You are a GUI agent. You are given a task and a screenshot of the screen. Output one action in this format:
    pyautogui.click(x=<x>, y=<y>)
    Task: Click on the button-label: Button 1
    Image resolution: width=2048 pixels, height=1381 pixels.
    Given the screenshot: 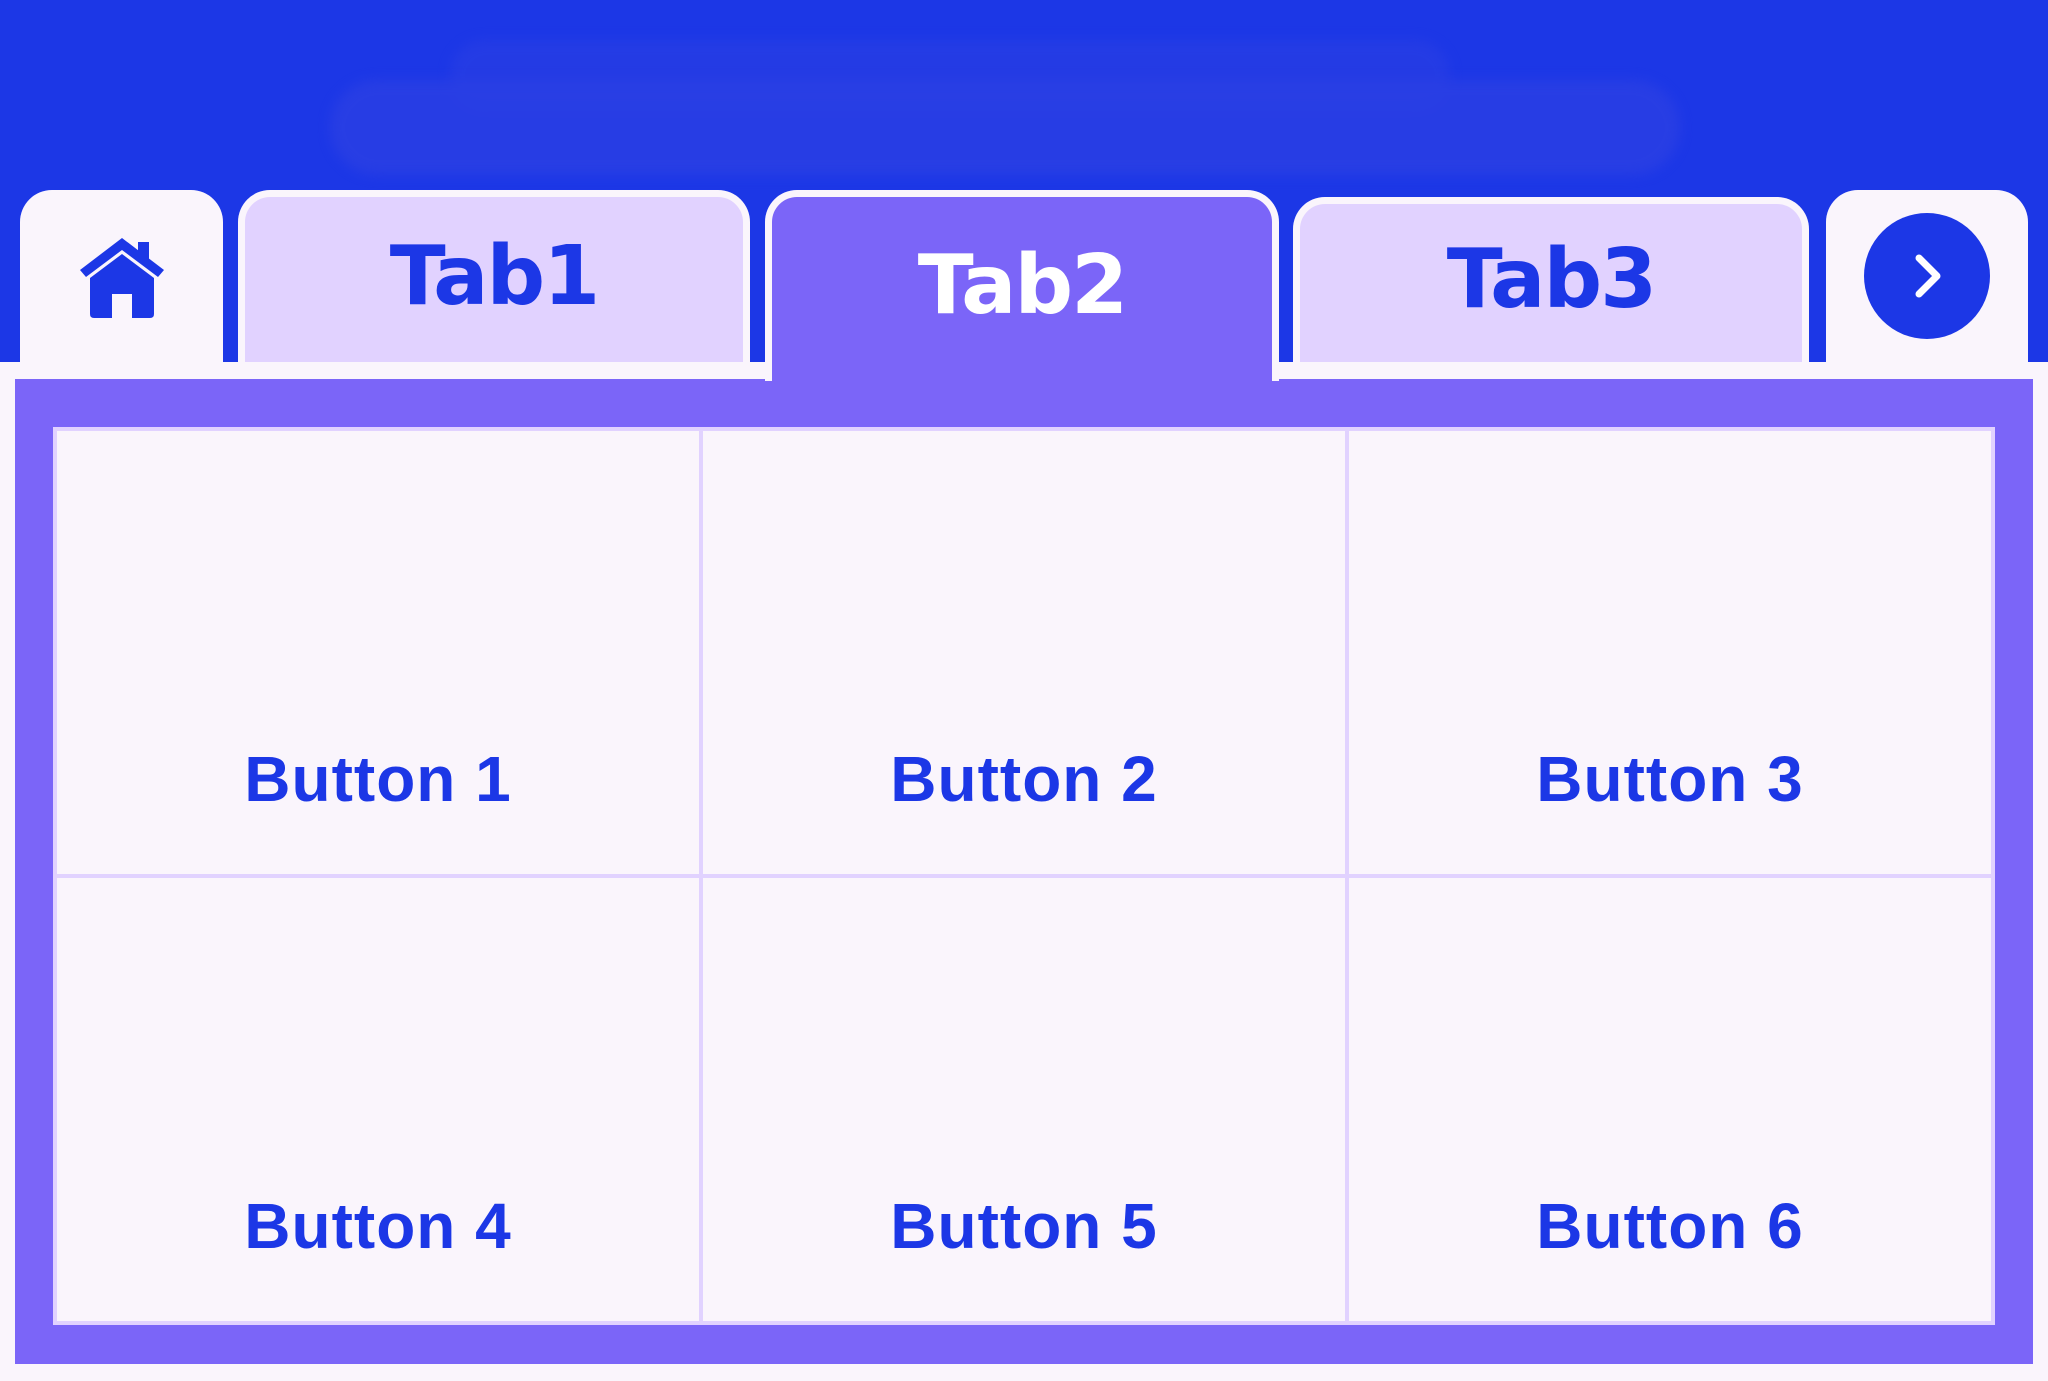 What is the action you would take?
    pyautogui.click(x=378, y=779)
    